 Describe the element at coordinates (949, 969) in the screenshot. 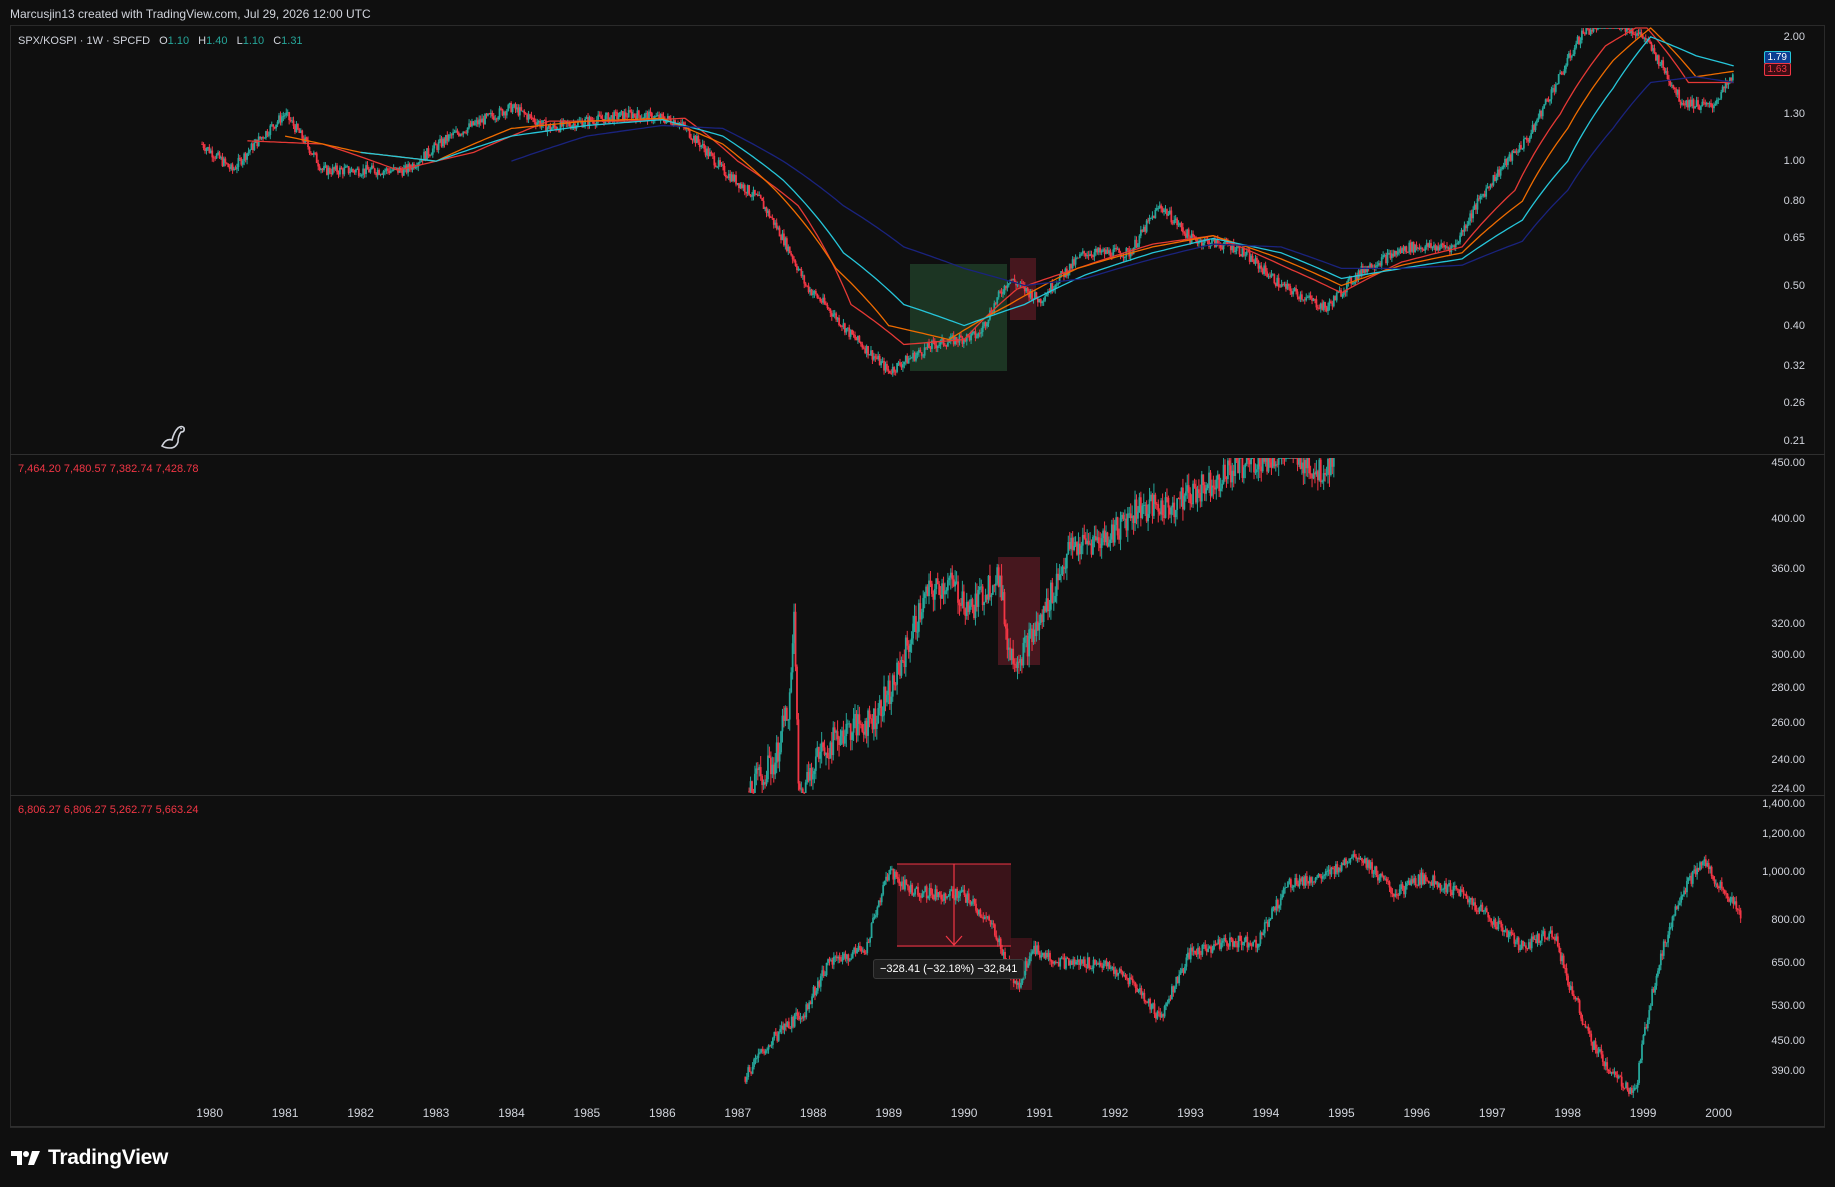

I see `measure-label: −328.41 (−32.18%) −32,841` at that location.